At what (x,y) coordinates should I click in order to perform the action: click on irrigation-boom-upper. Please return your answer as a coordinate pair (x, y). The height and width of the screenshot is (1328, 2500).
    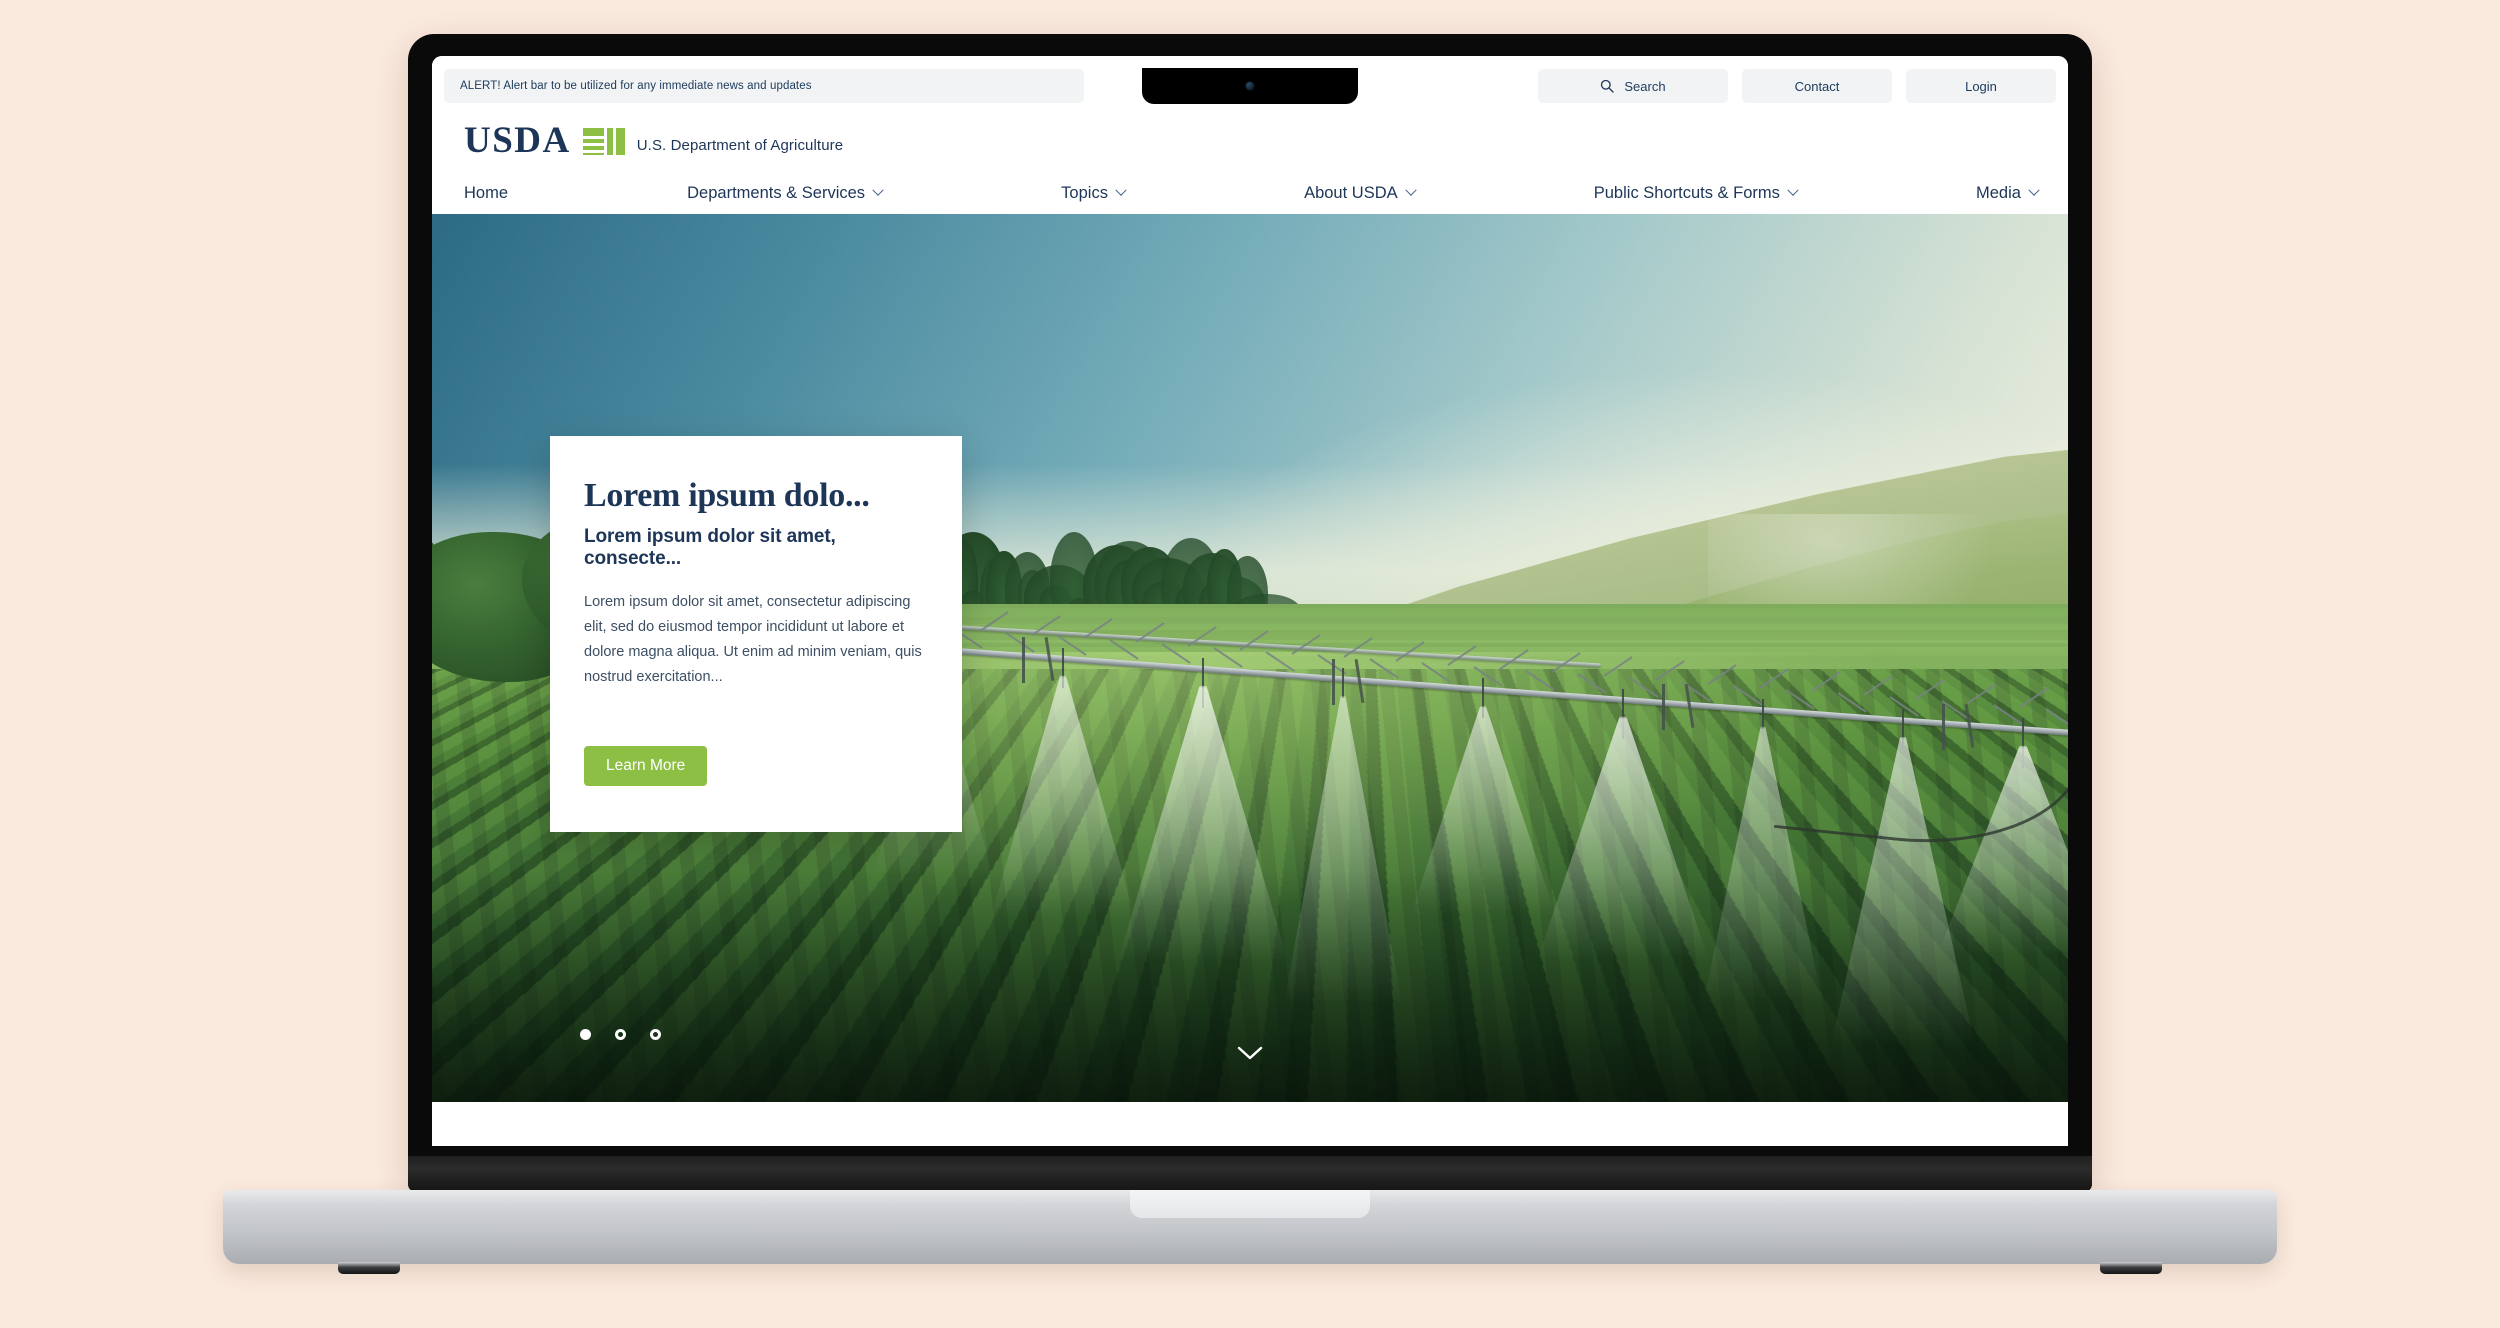
    Looking at the image, I should click on (1251, 645).